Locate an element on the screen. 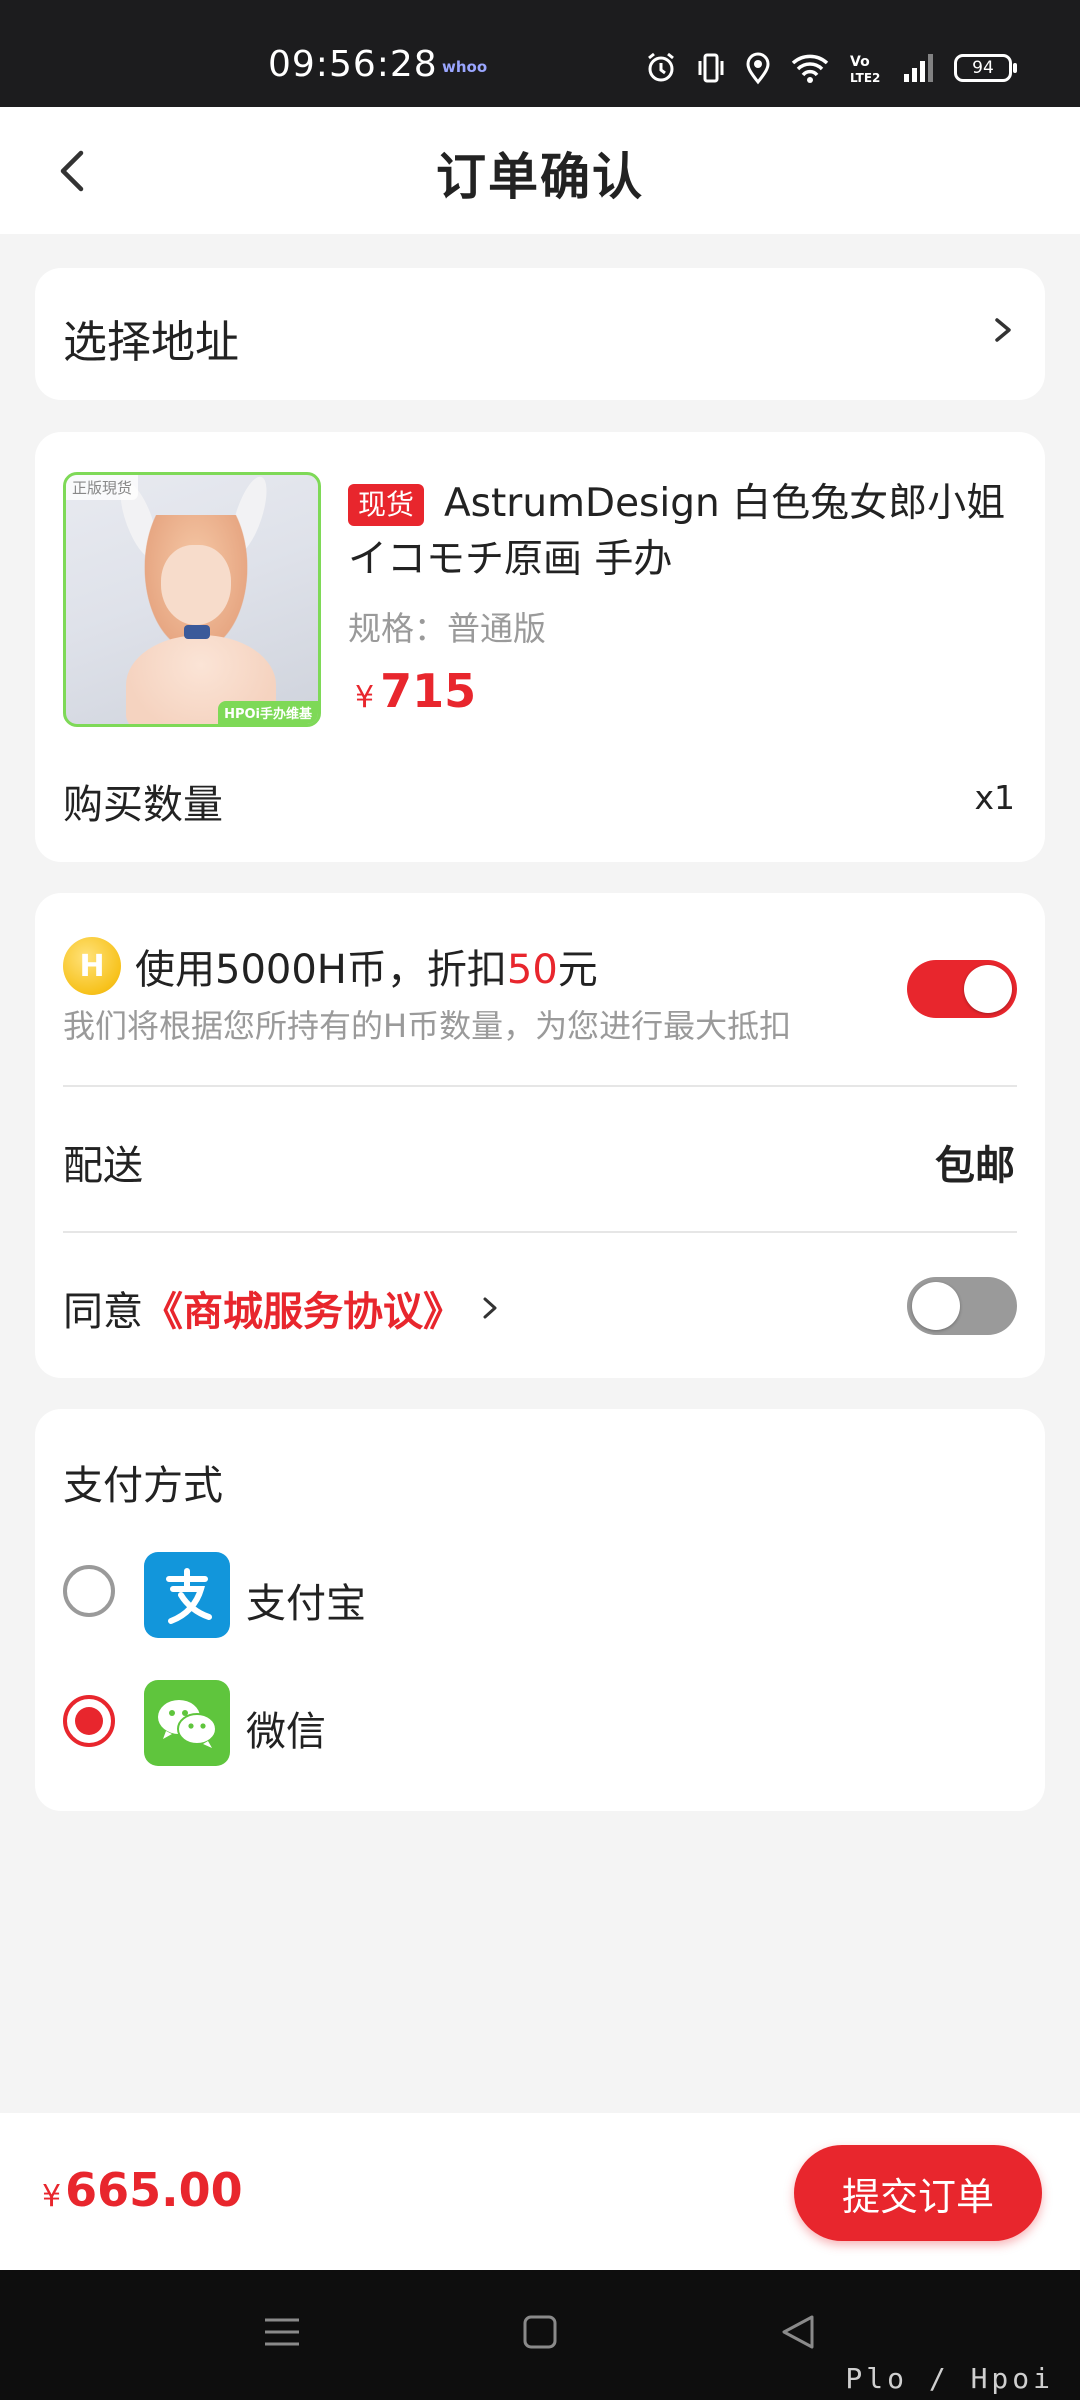 The width and height of the screenshot is (1080, 2400). submit-order-button: 提交订单 is located at coordinates (918, 2193).